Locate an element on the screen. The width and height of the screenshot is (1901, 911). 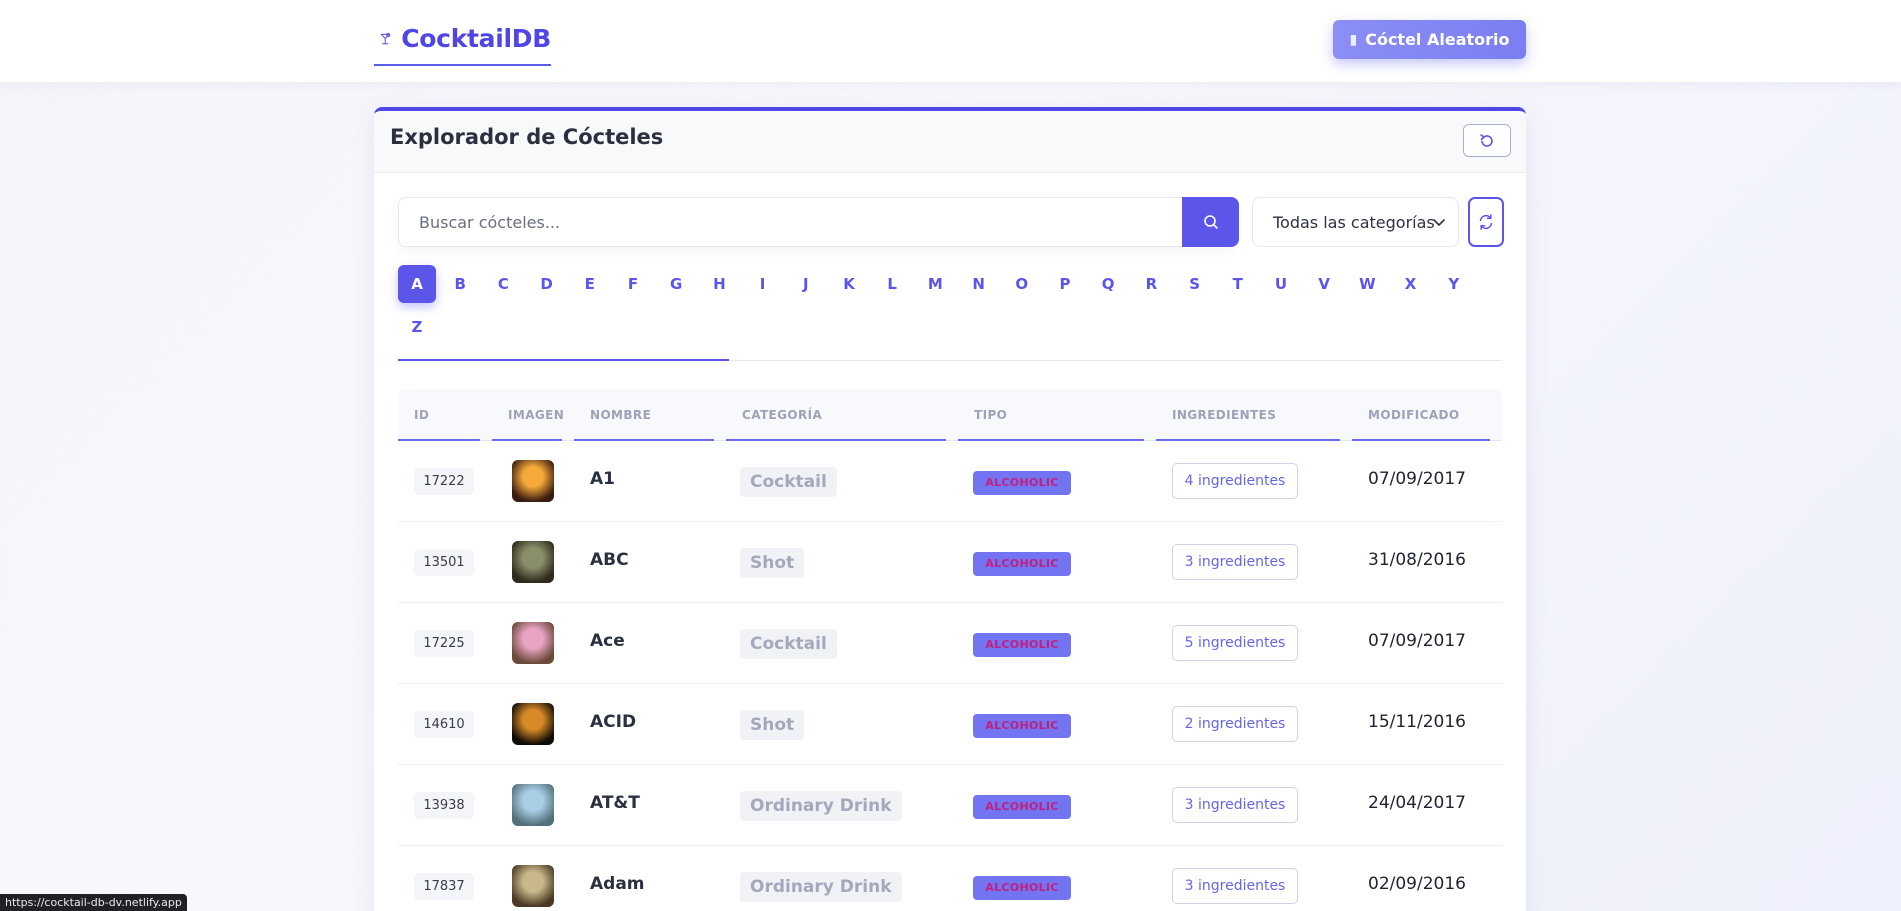
shuffle-glass-icon: ▮ is located at coordinates (1353, 39).